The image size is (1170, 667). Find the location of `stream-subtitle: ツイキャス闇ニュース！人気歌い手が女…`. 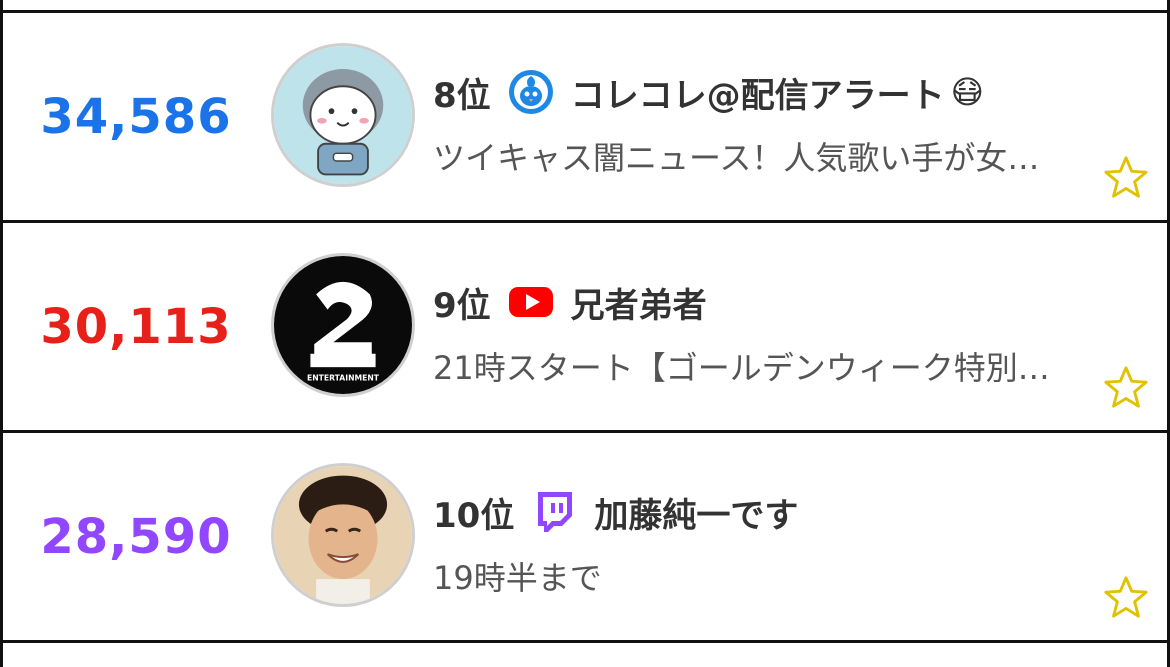

stream-subtitle: ツイキャス闇ニュース！人気歌い手が女… is located at coordinates (736, 158).